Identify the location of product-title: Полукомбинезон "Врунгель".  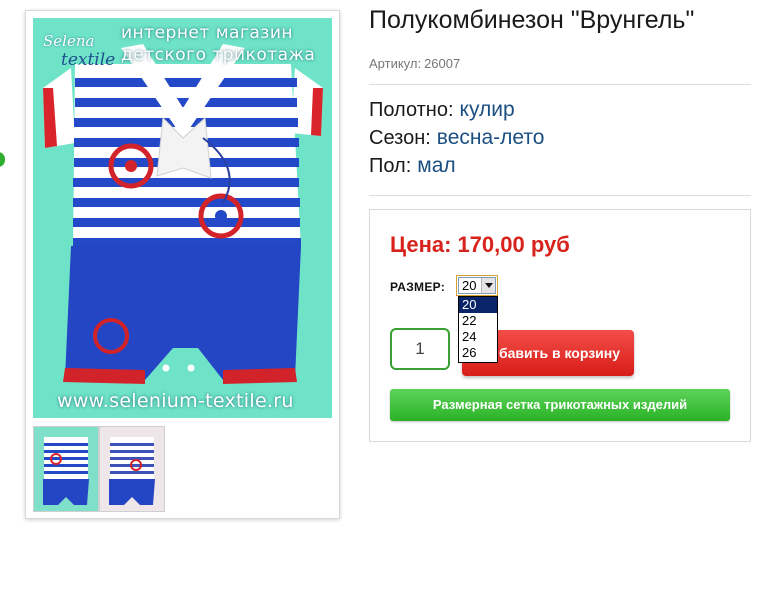
(532, 20).